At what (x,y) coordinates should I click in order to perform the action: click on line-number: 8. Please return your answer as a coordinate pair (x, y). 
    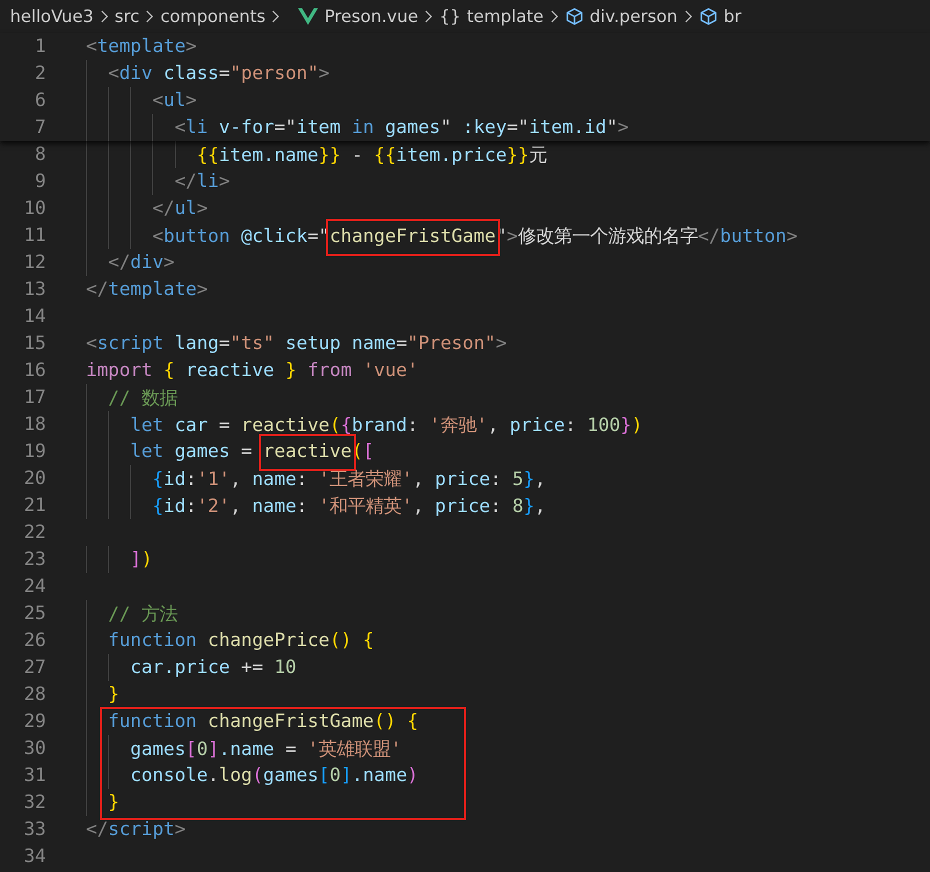
    Looking at the image, I should click on (40, 154).